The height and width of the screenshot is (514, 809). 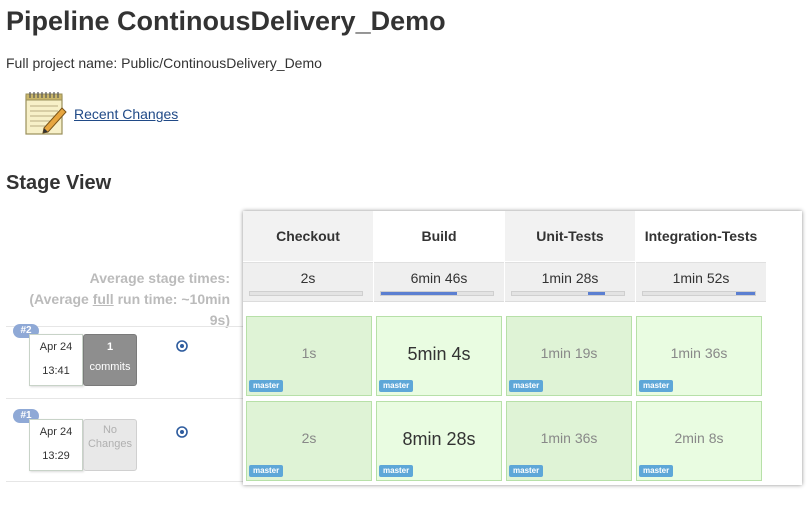 I want to click on stage-cell-run2-checkout: 1s master, so click(x=309, y=356).